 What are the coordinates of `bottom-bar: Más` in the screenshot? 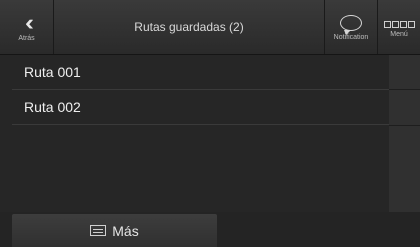 It's located at (210, 229).